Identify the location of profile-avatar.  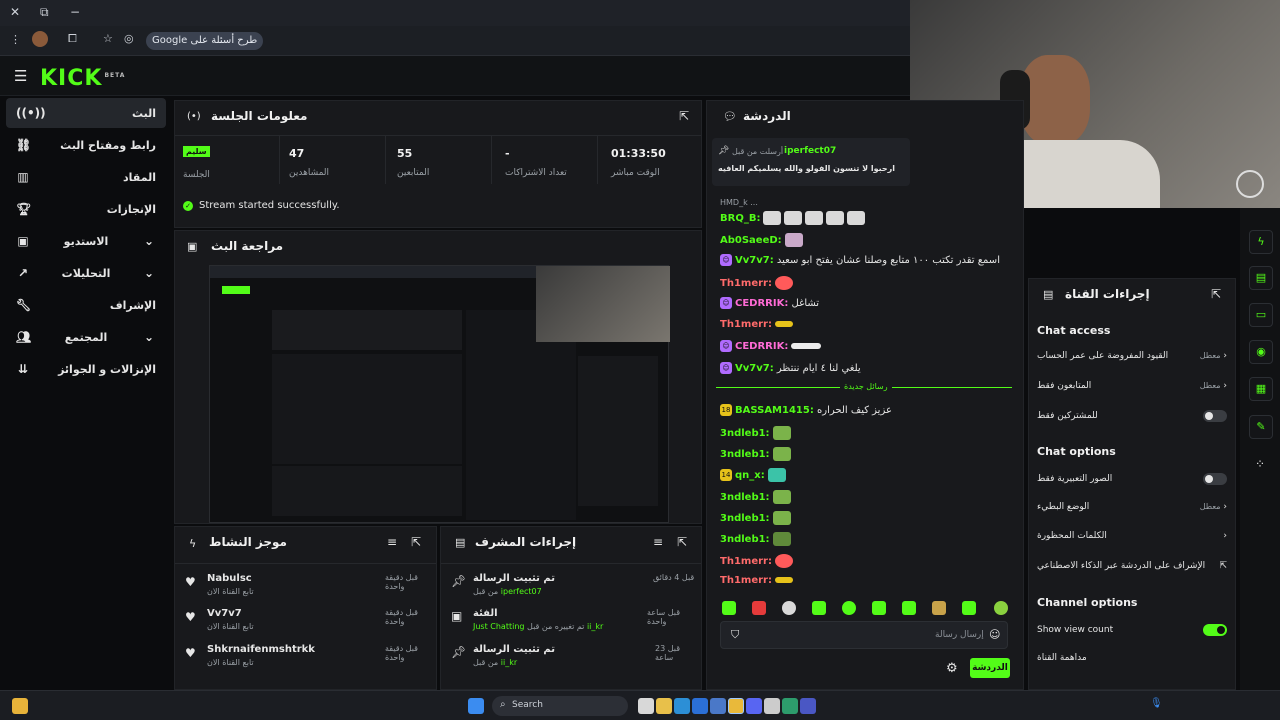
(40, 39).